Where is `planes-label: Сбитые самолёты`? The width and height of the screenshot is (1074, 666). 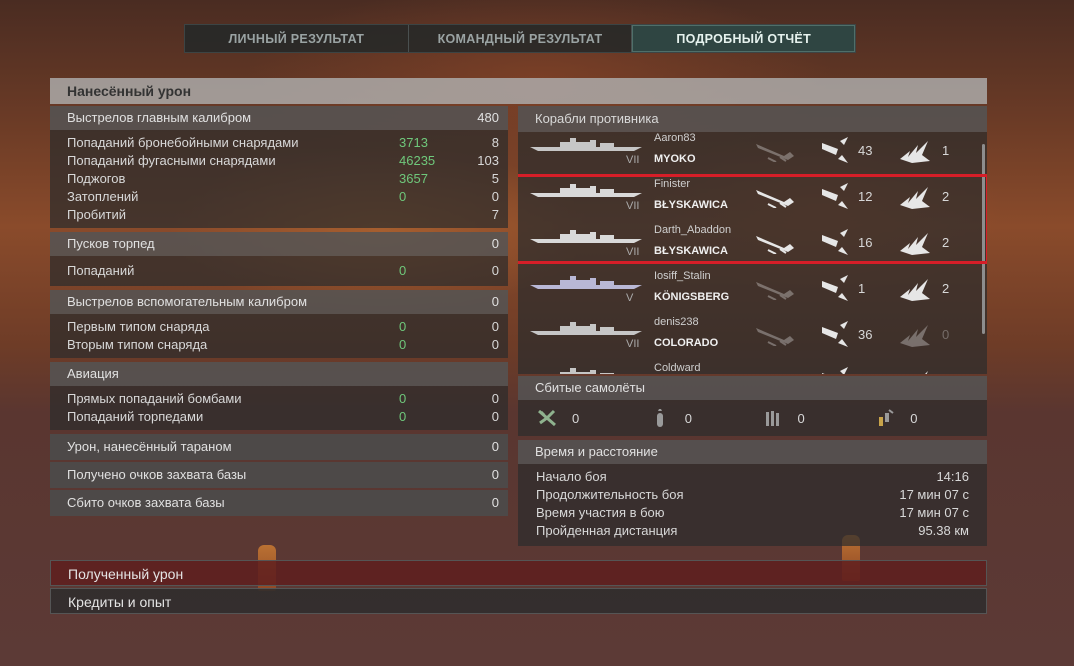 planes-label: Сбитые самолёты is located at coordinates (590, 387).